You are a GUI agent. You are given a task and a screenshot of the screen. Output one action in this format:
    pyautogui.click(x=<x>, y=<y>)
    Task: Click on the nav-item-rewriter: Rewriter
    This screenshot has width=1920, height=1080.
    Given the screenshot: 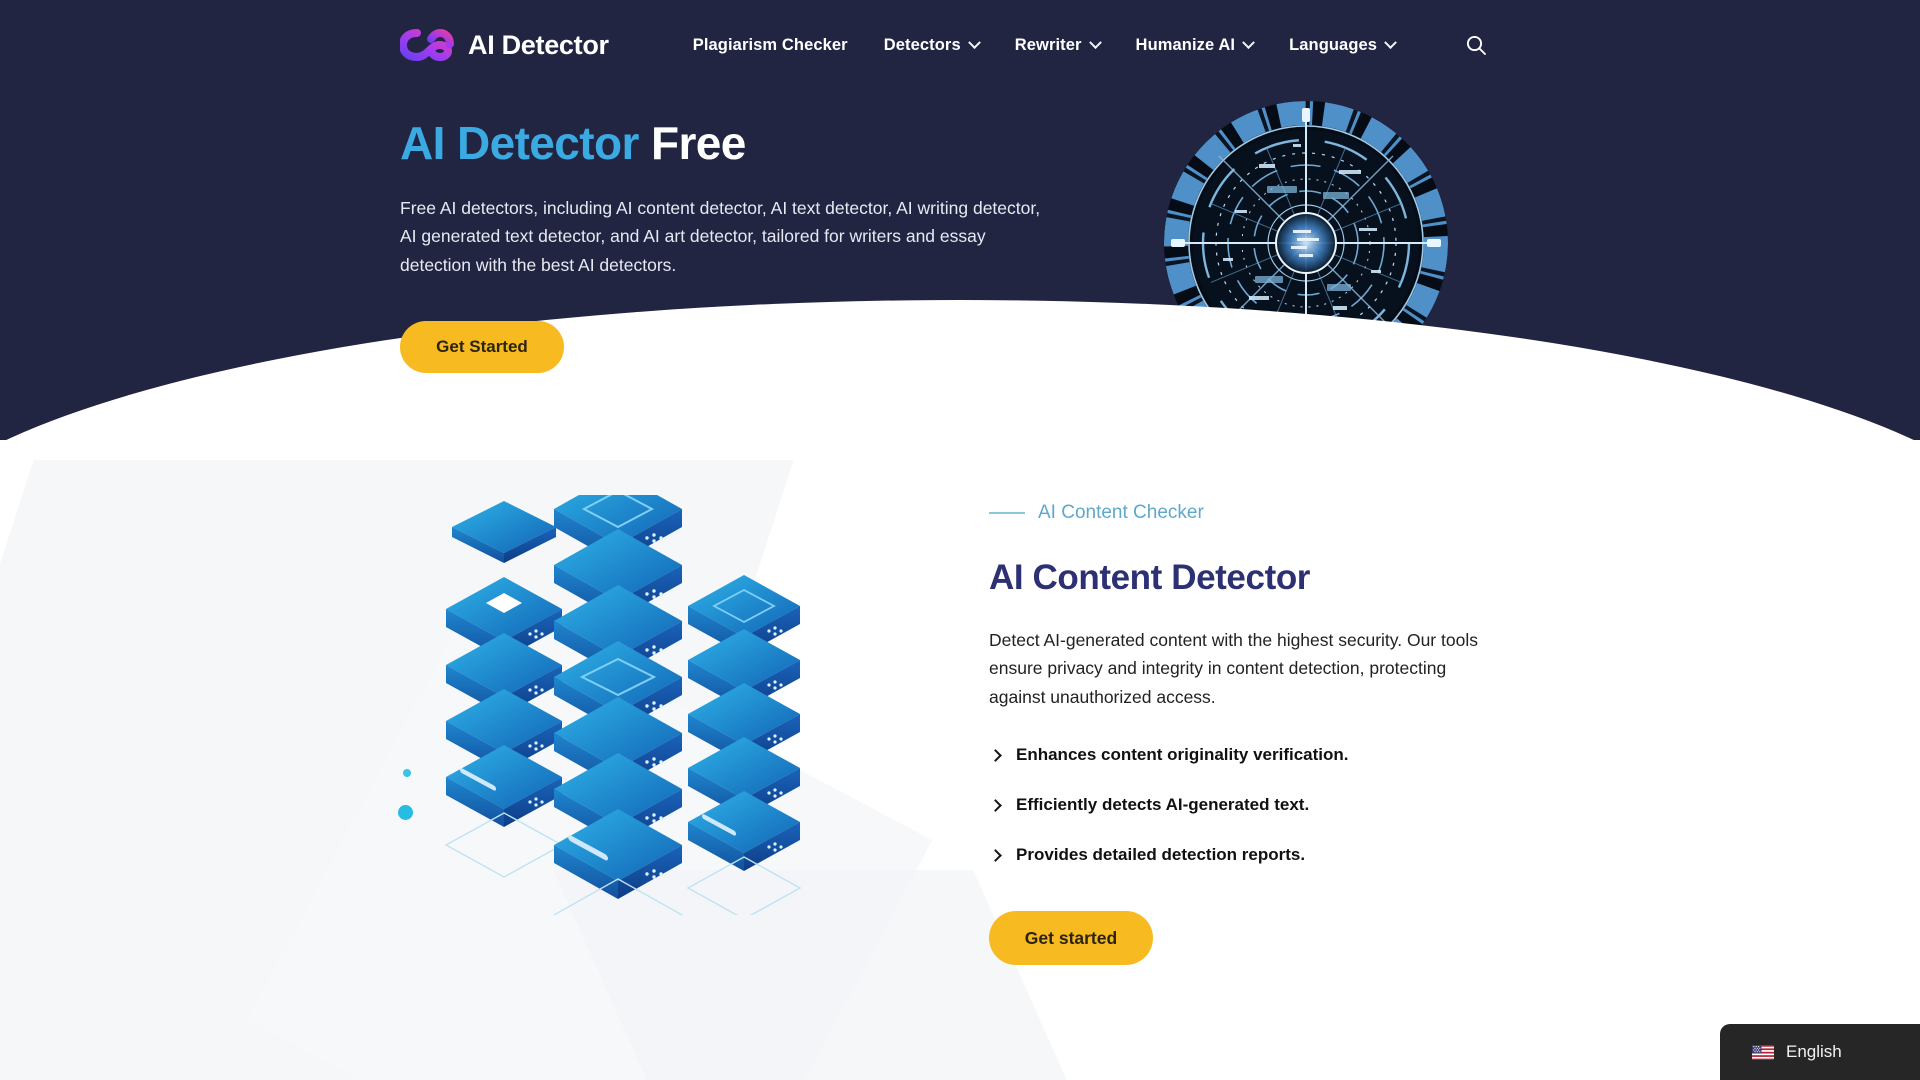 What is the action you would take?
    pyautogui.click(x=1058, y=45)
    